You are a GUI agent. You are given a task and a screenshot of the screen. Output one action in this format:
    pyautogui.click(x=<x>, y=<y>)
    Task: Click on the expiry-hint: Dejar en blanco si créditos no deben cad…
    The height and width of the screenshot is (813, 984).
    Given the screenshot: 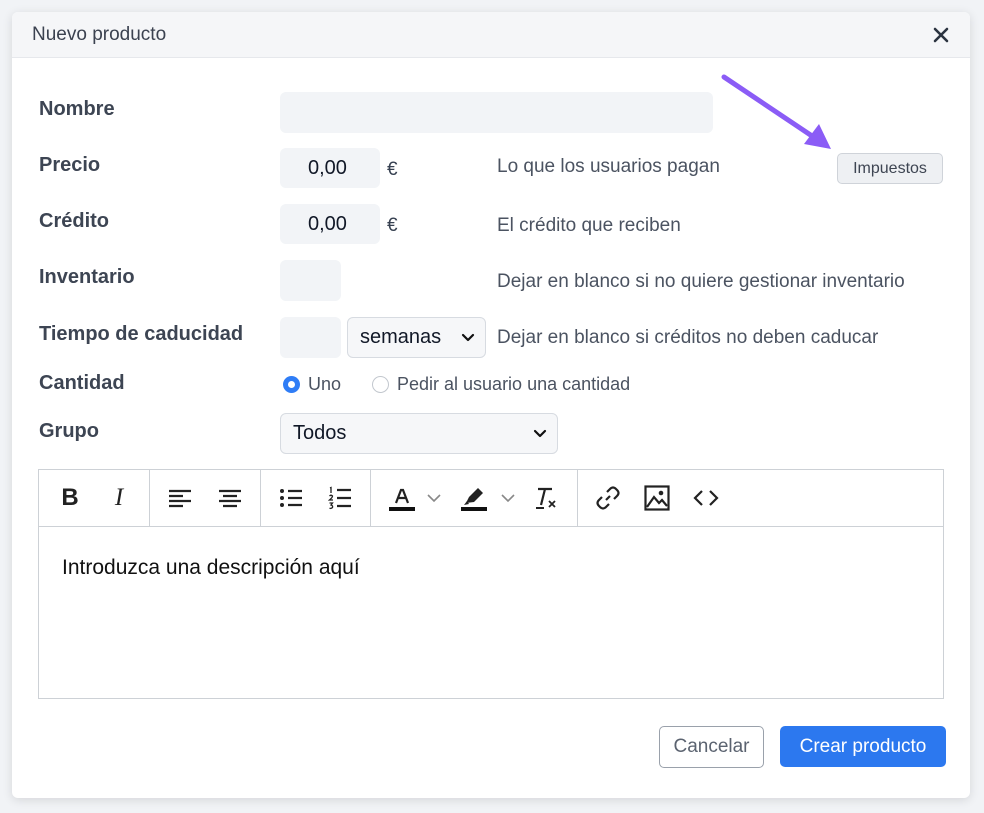 What is the action you would take?
    pyautogui.click(x=688, y=337)
    